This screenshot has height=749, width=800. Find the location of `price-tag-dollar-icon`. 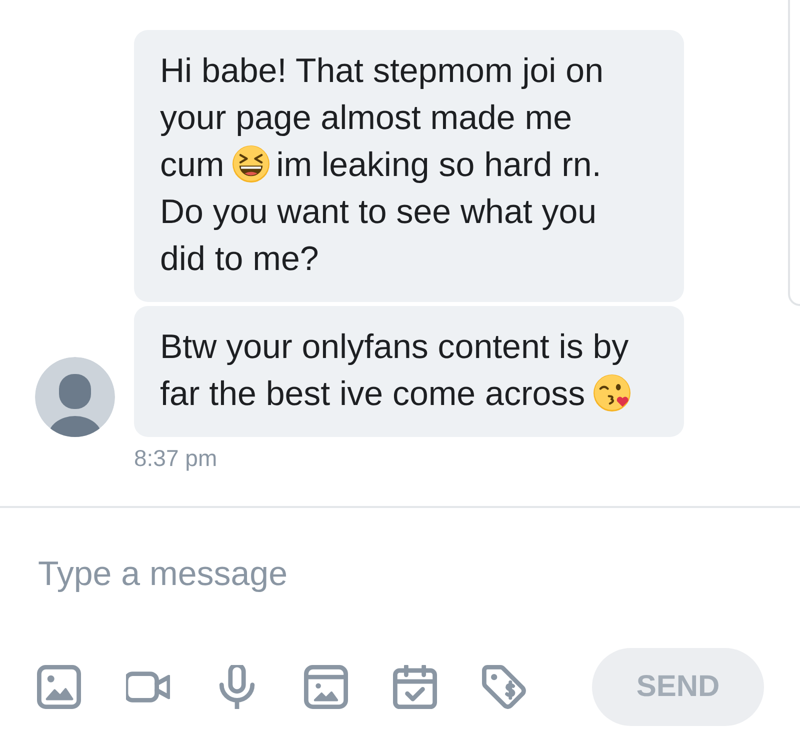

price-tag-dollar-icon is located at coordinates (504, 687).